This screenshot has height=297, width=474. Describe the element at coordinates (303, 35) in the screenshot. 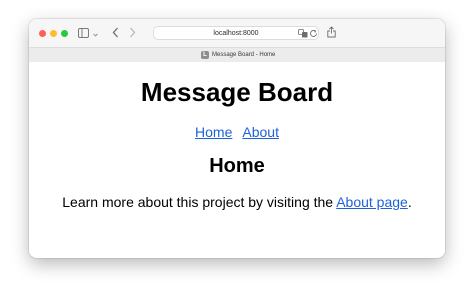

I see `translate-icon` at that location.